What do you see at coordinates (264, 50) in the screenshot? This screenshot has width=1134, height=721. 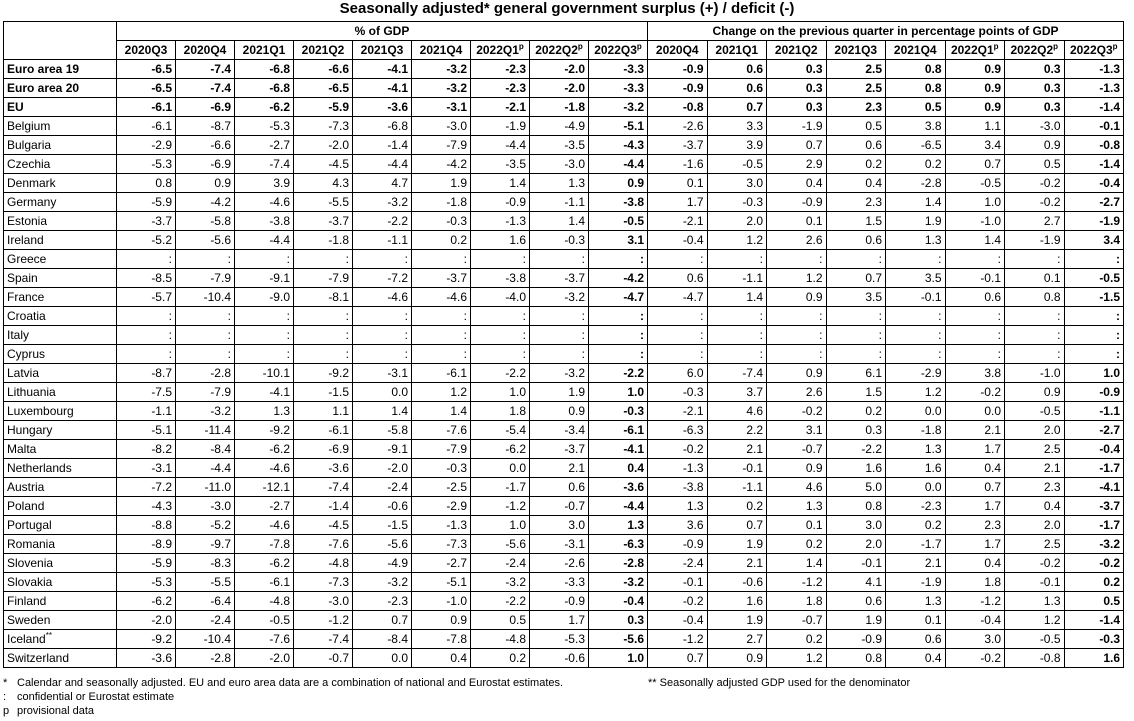 I see `column-header-pct: 2021Q1` at bounding box center [264, 50].